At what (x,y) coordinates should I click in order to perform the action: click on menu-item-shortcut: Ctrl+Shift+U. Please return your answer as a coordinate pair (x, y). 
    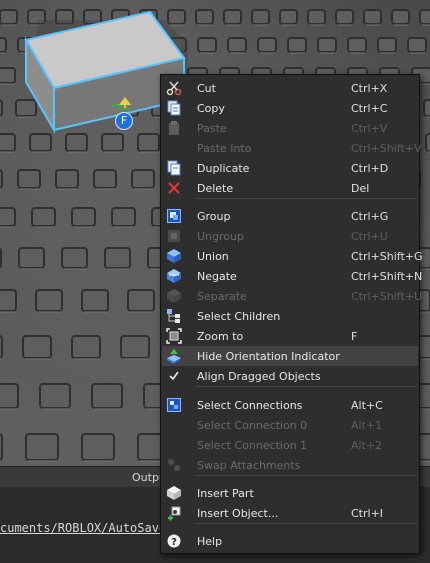
    Looking at the image, I should click on (387, 296).